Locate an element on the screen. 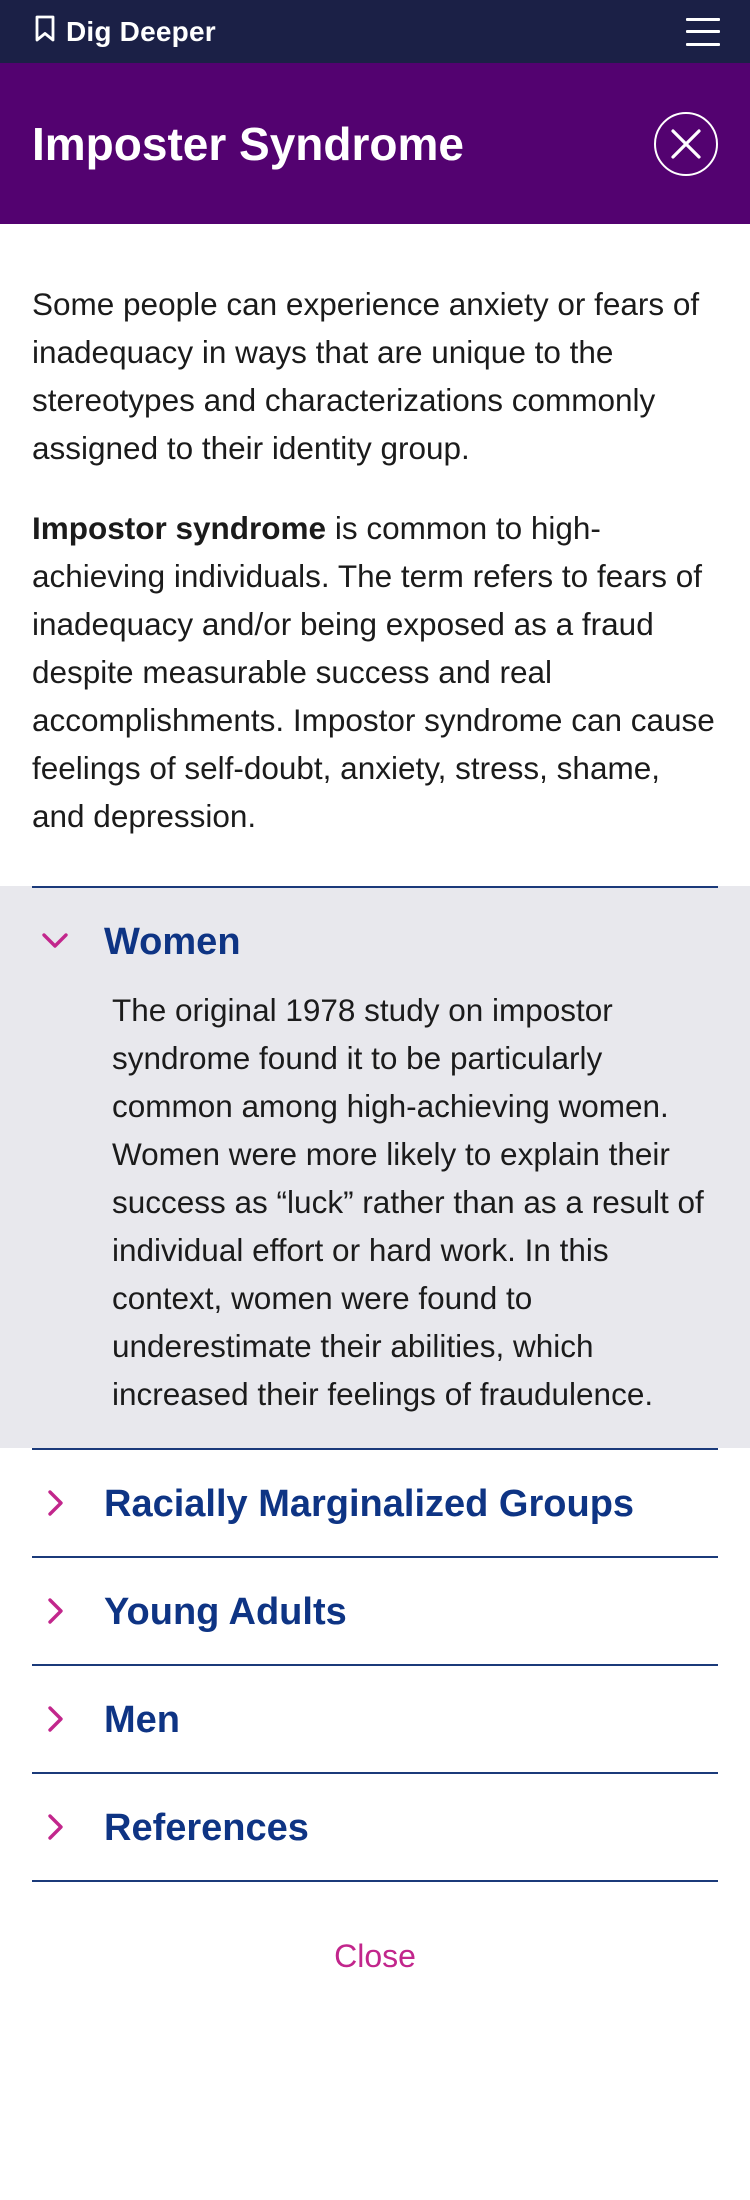 This screenshot has width=750, height=2200. accordion-item-young-adults: Young Adults is located at coordinates (375, 1610).